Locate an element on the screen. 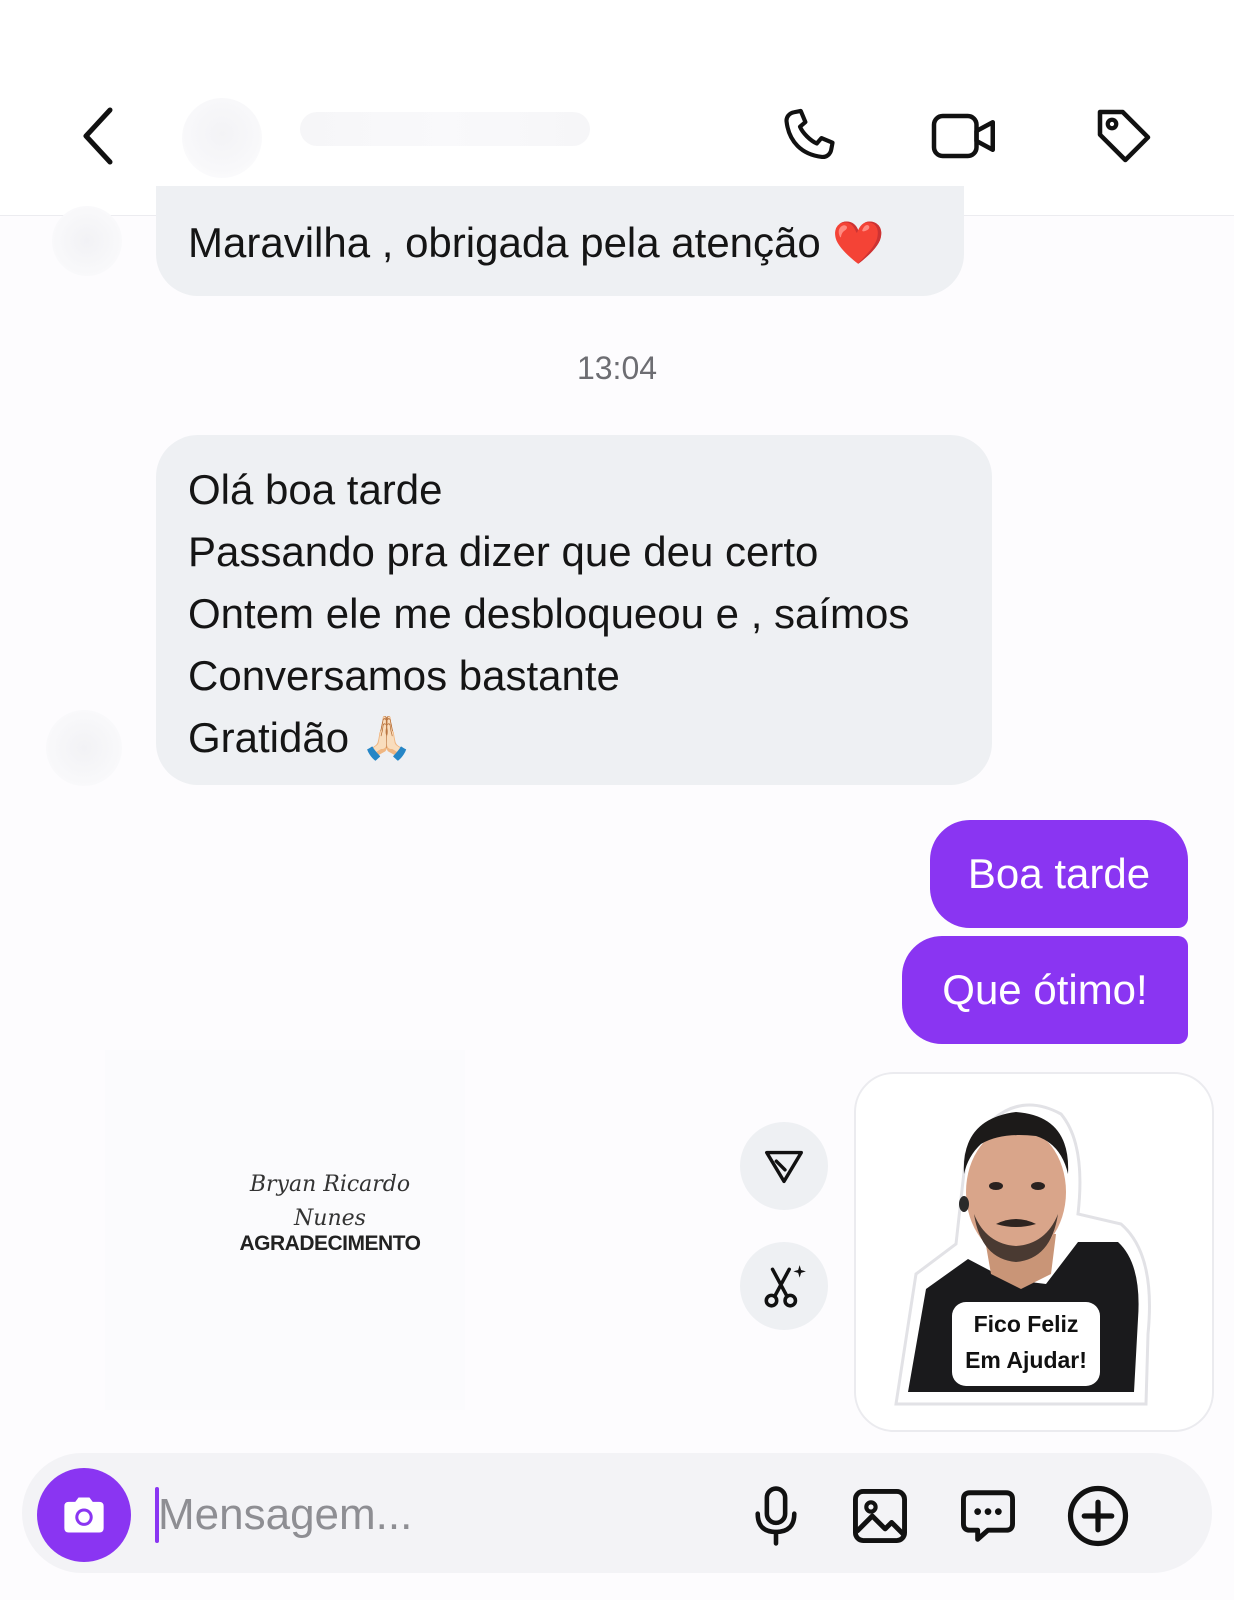  message-line: Ontem ele me desbloqueou e , saímos is located at coordinates (549, 613).